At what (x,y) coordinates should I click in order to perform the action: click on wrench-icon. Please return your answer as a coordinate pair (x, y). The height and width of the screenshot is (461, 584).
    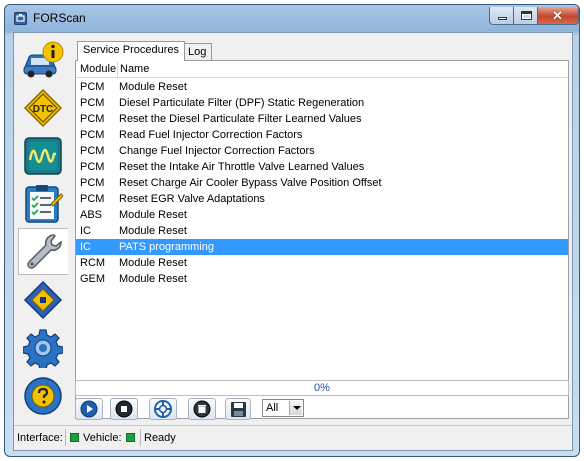
    Looking at the image, I should click on (44, 251).